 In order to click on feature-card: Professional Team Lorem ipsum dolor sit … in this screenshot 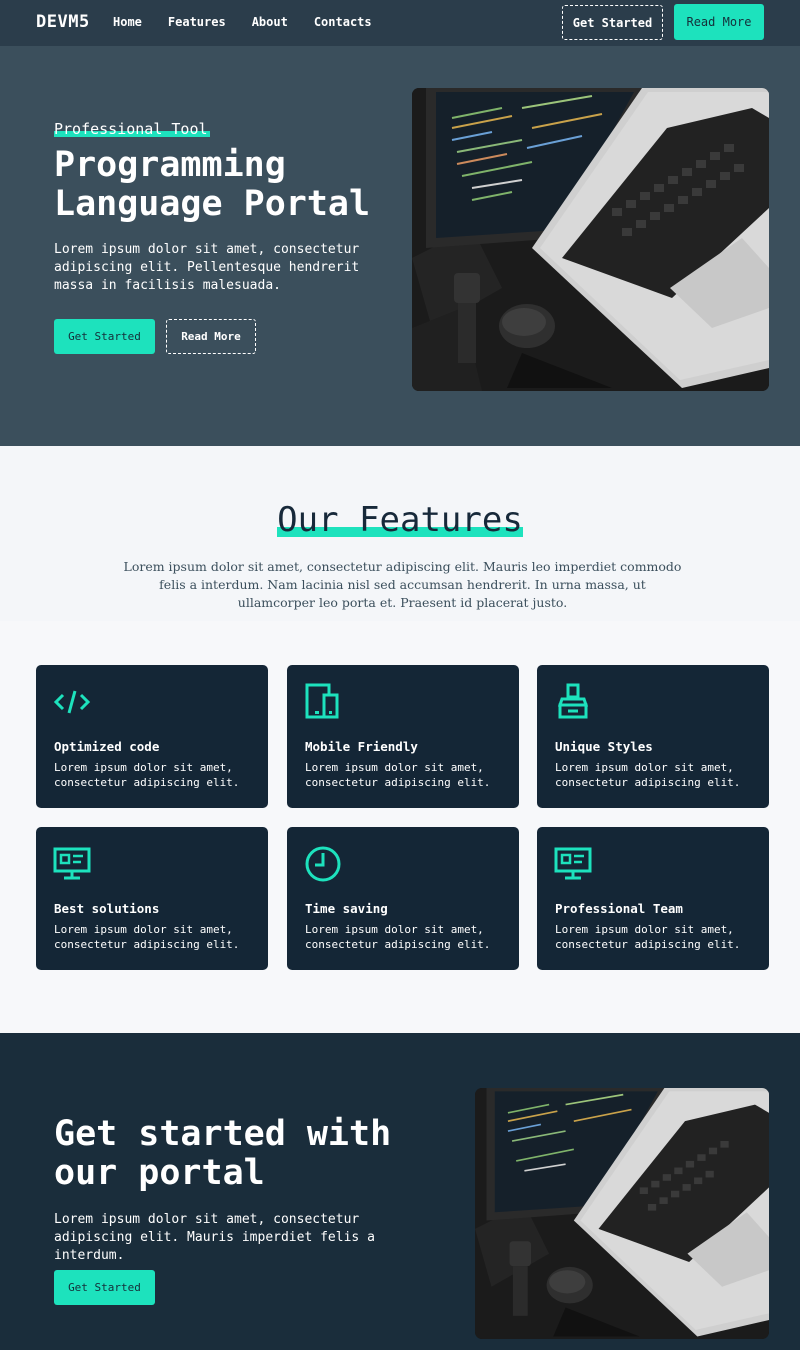, I will do `click(653, 898)`.